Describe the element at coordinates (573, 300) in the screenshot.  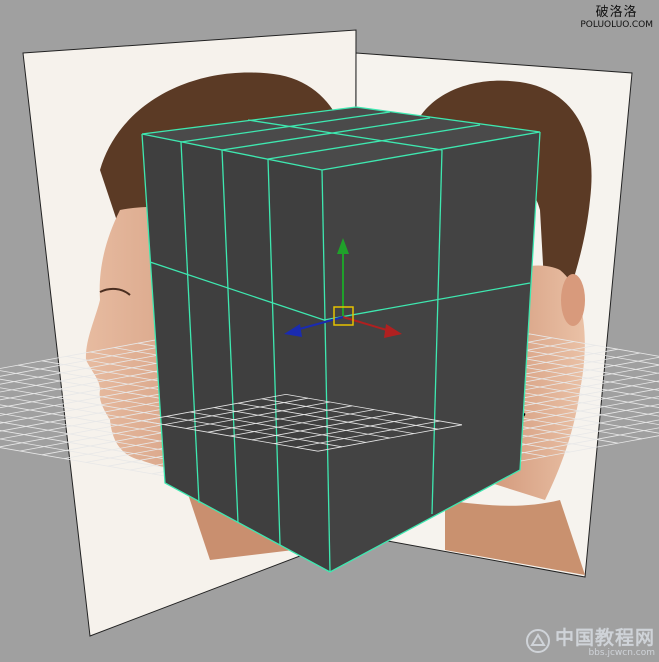
I see `front-ear` at that location.